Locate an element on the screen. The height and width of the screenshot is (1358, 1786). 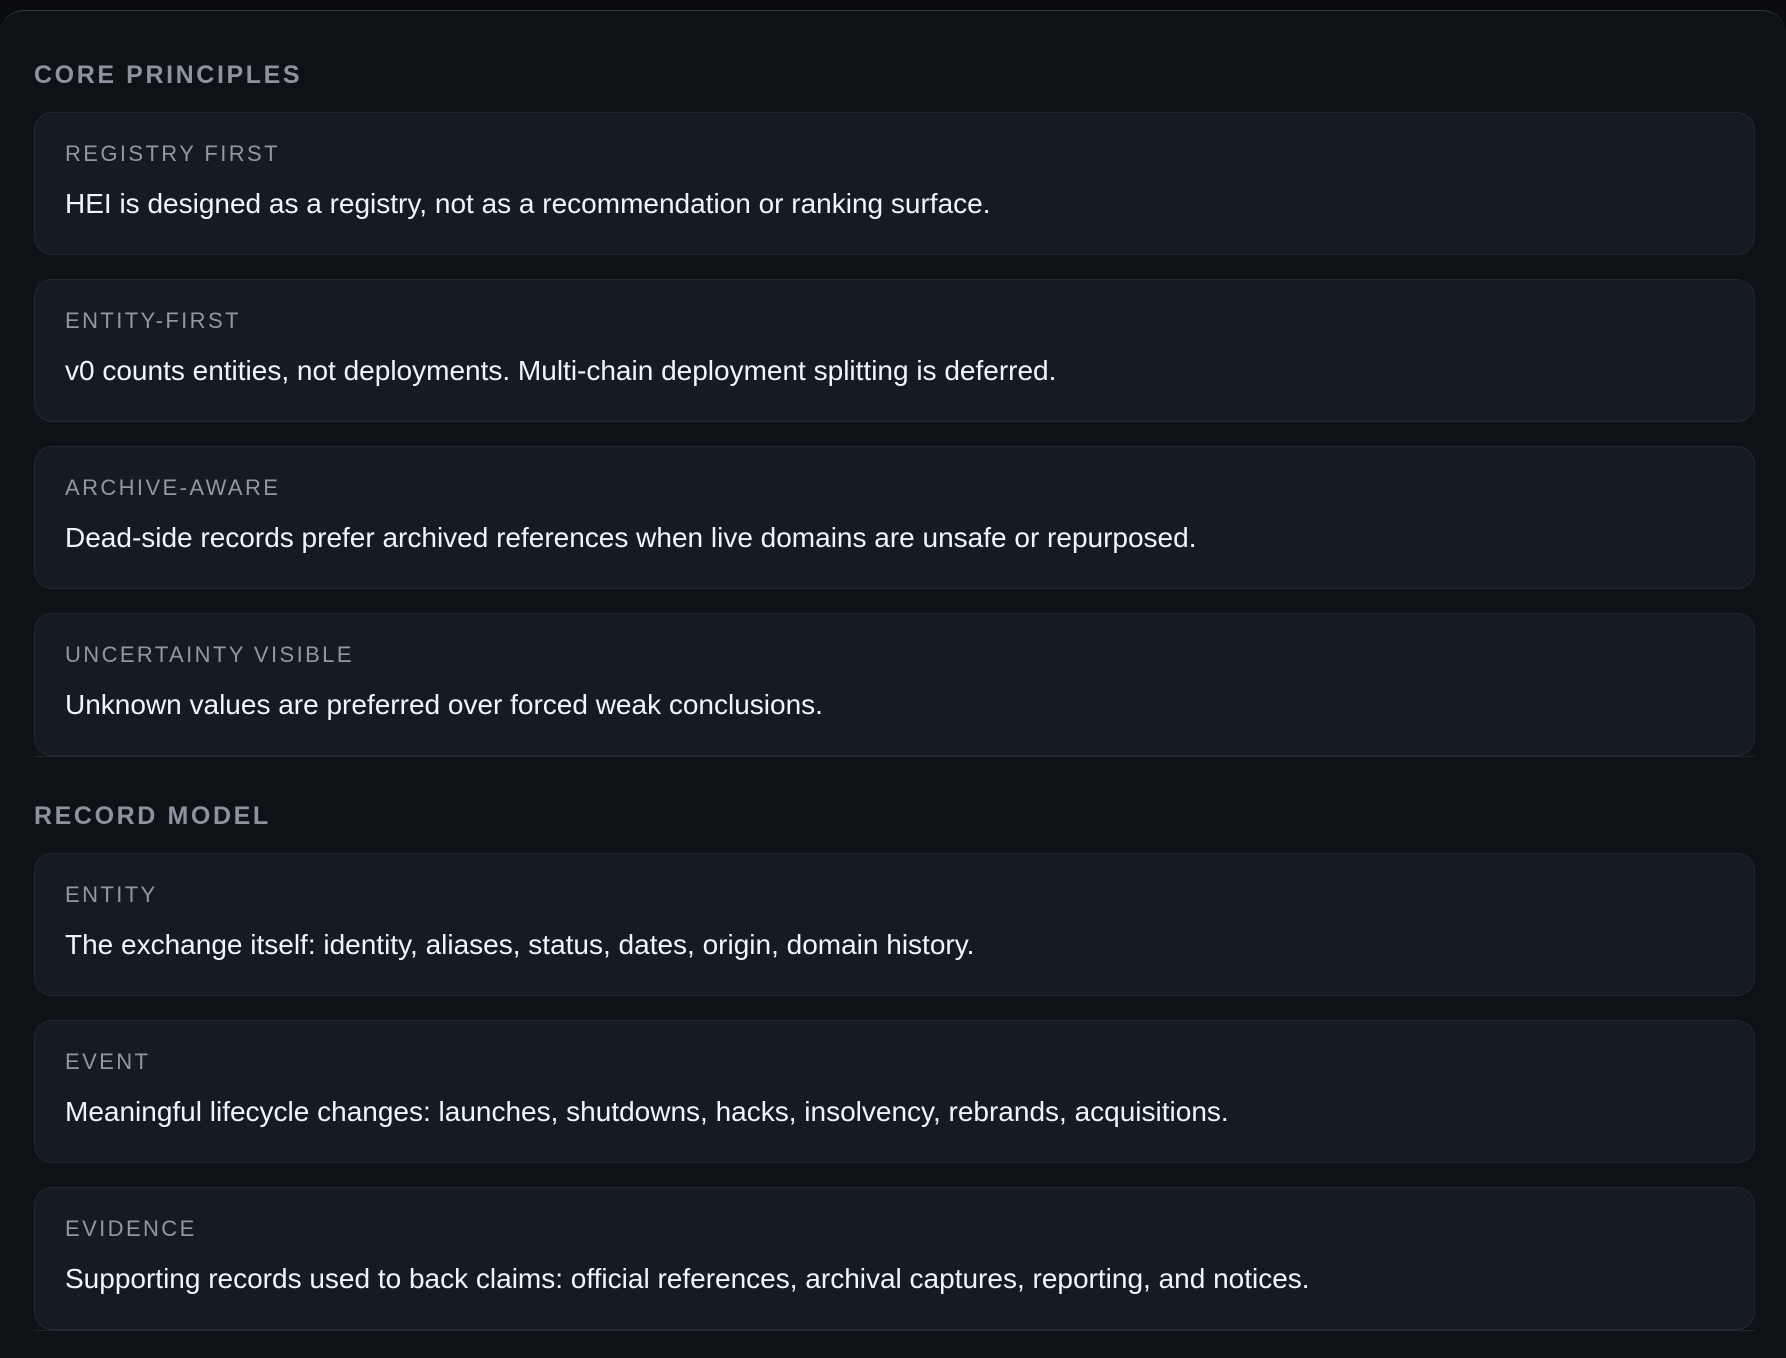
section-title: CORE PRINCIPLES is located at coordinates (168, 75).